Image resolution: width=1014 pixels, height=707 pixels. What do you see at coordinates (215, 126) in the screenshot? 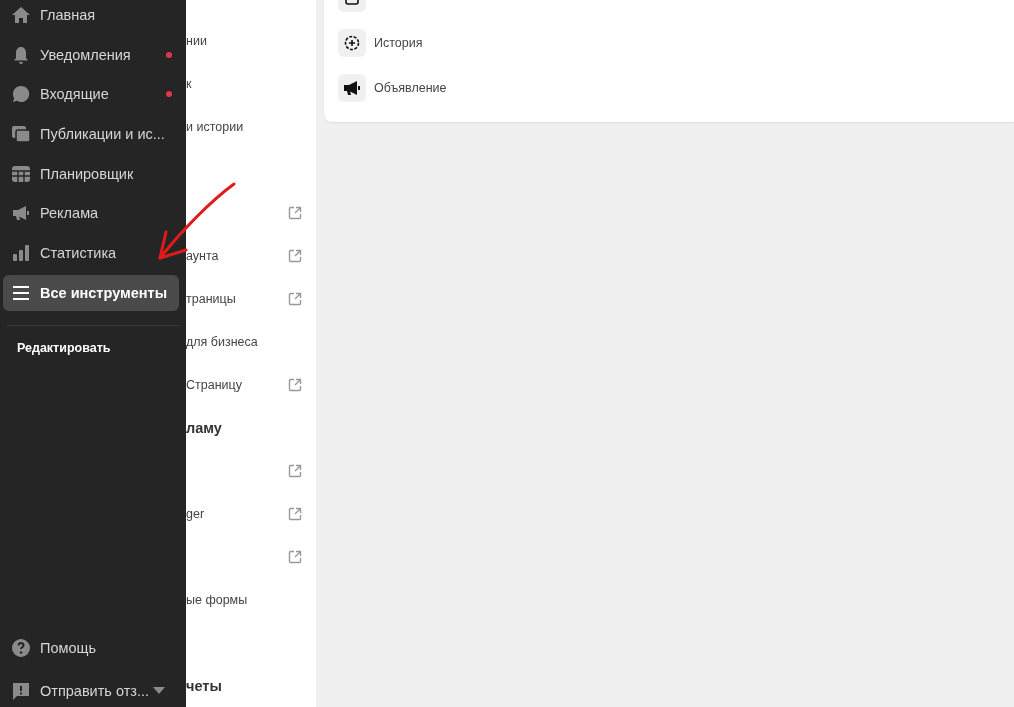
I see `tool-link: и истории` at bounding box center [215, 126].